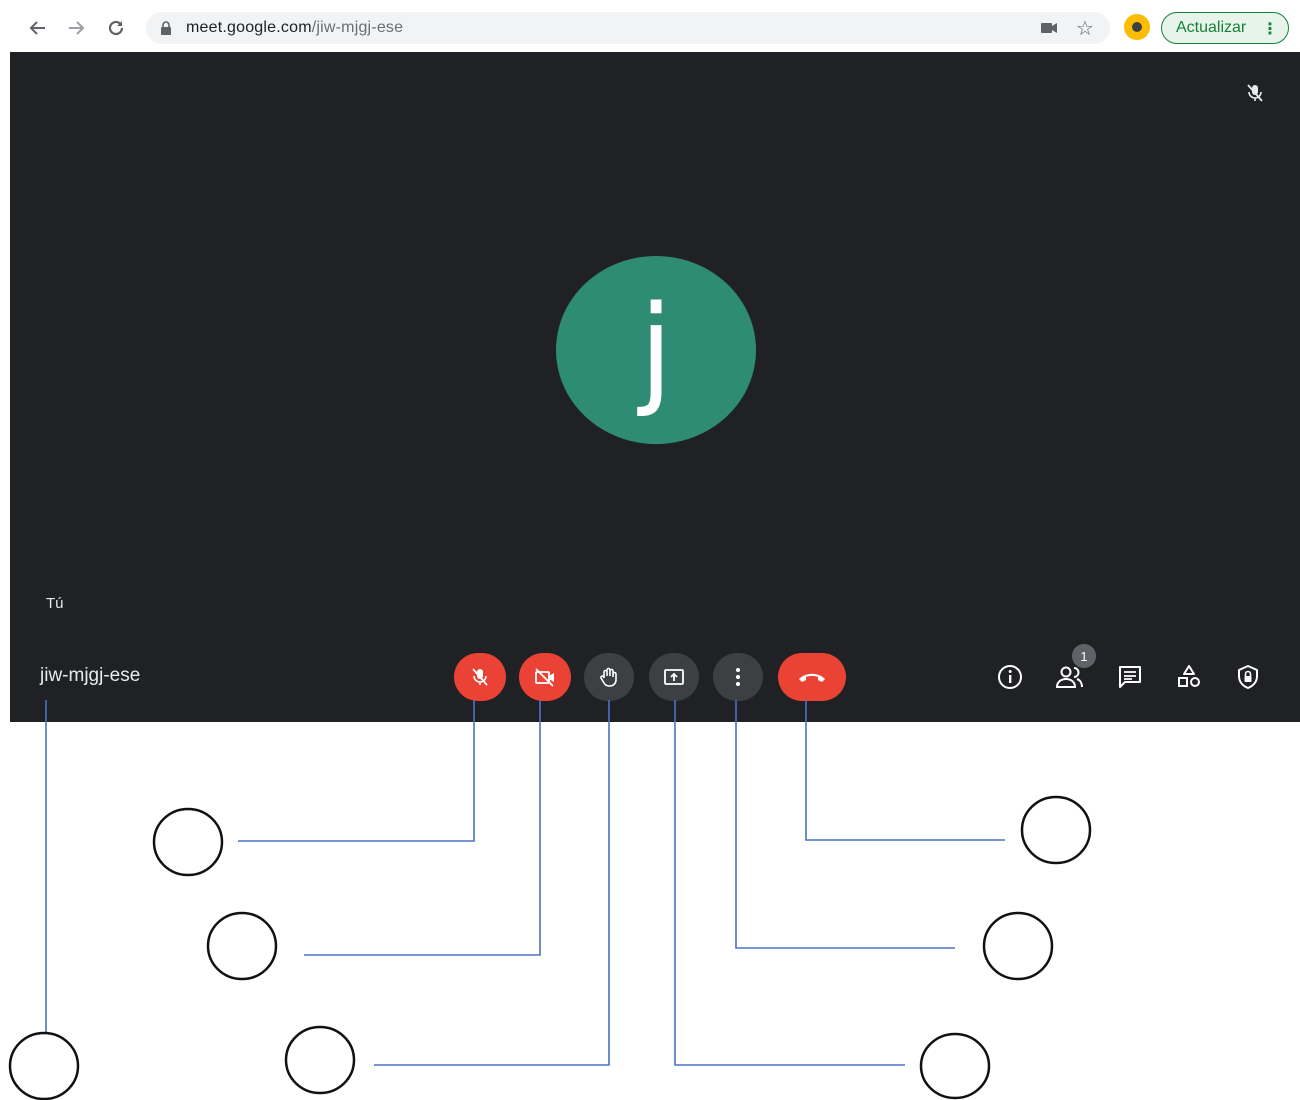 The height and width of the screenshot is (1100, 1300). I want to click on leader-line-camera, so click(422, 828).